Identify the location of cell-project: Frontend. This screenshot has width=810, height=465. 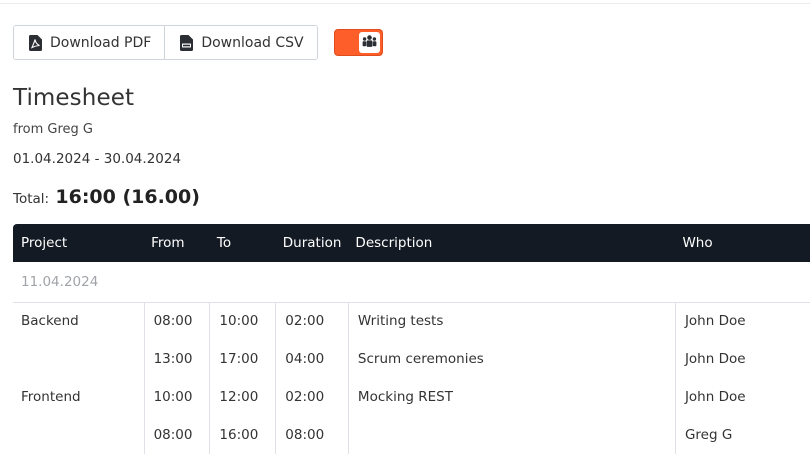
(51, 397).